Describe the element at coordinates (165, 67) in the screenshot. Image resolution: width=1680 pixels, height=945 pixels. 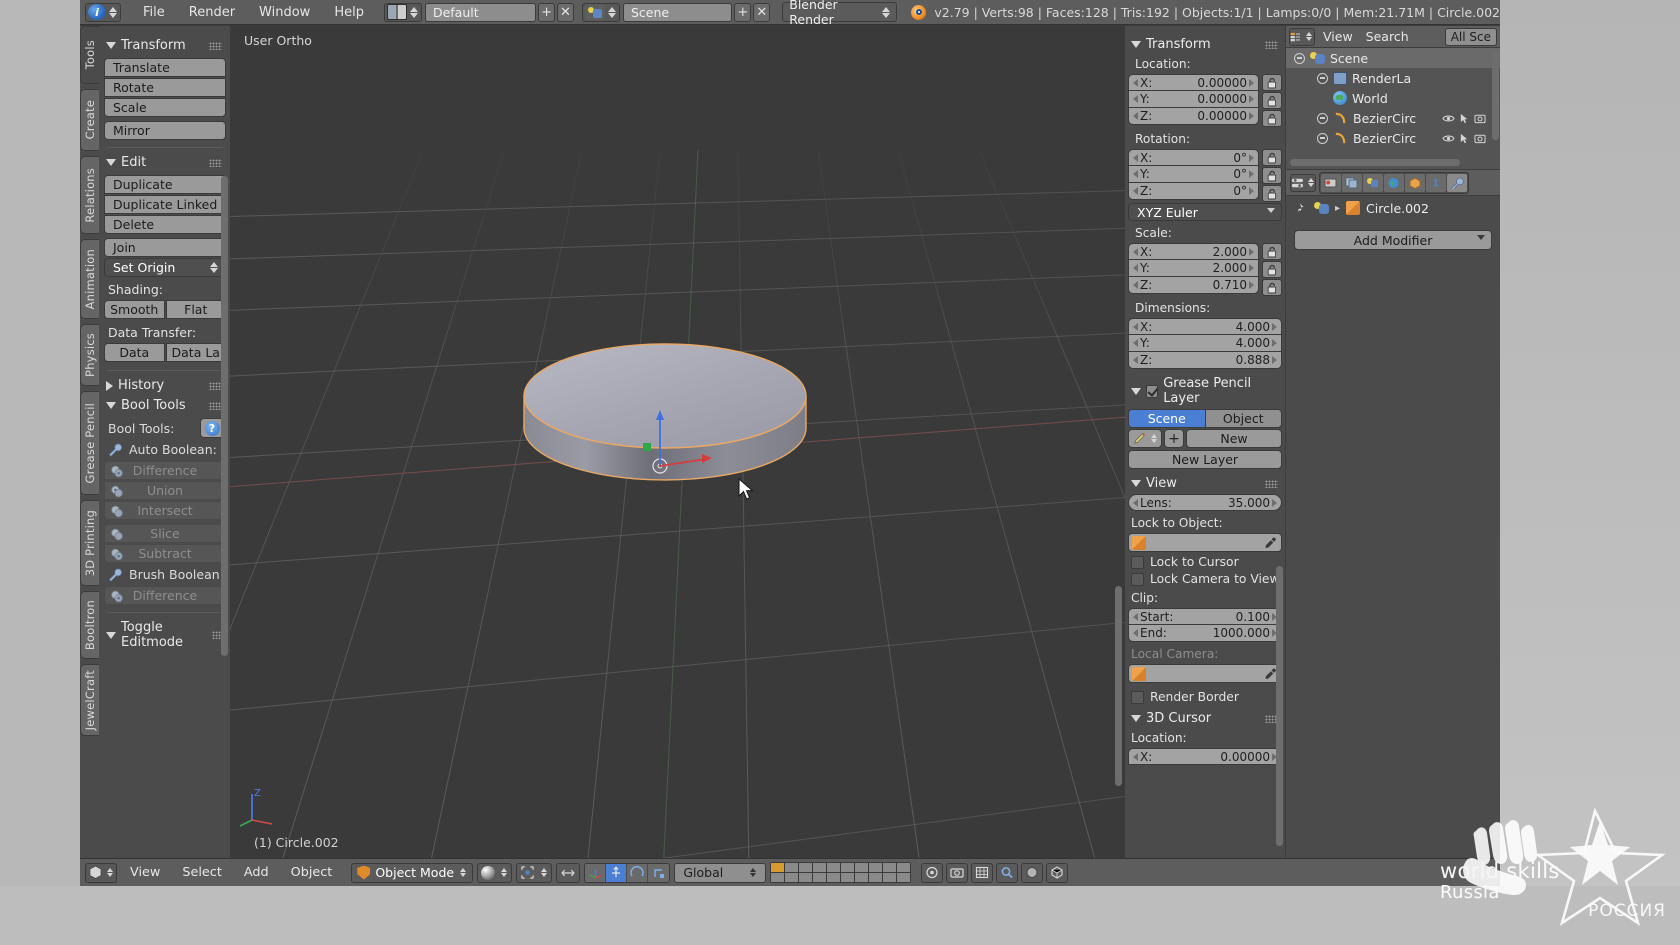
I see `translate-button: Translate` at that location.